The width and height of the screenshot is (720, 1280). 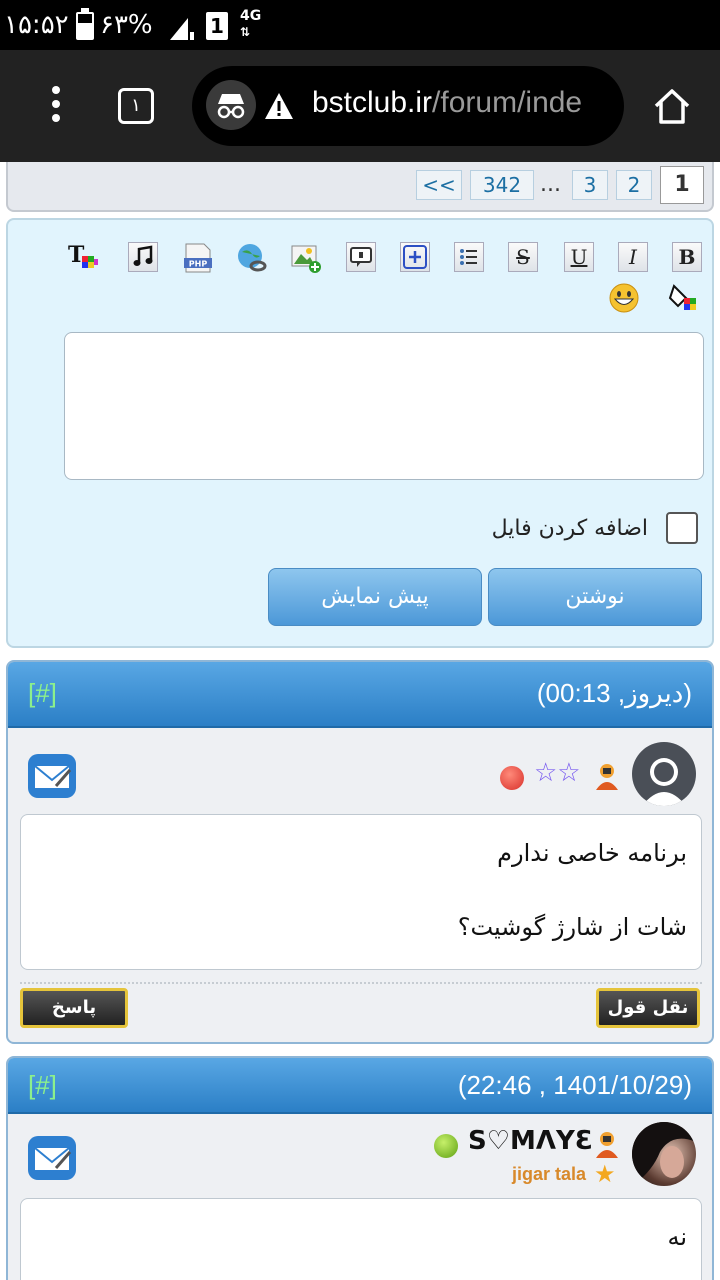 What do you see at coordinates (372, 102) in the screenshot?
I see `url-host: bstclub.ir` at bounding box center [372, 102].